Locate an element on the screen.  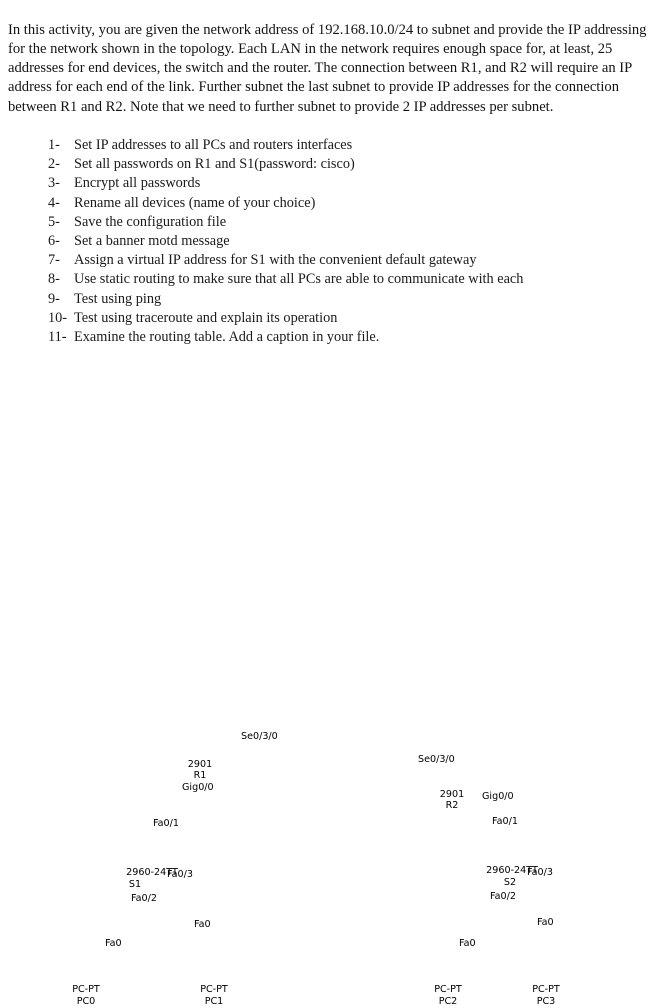
task-text: Set a banner motd message is located at coordinates (152, 241).